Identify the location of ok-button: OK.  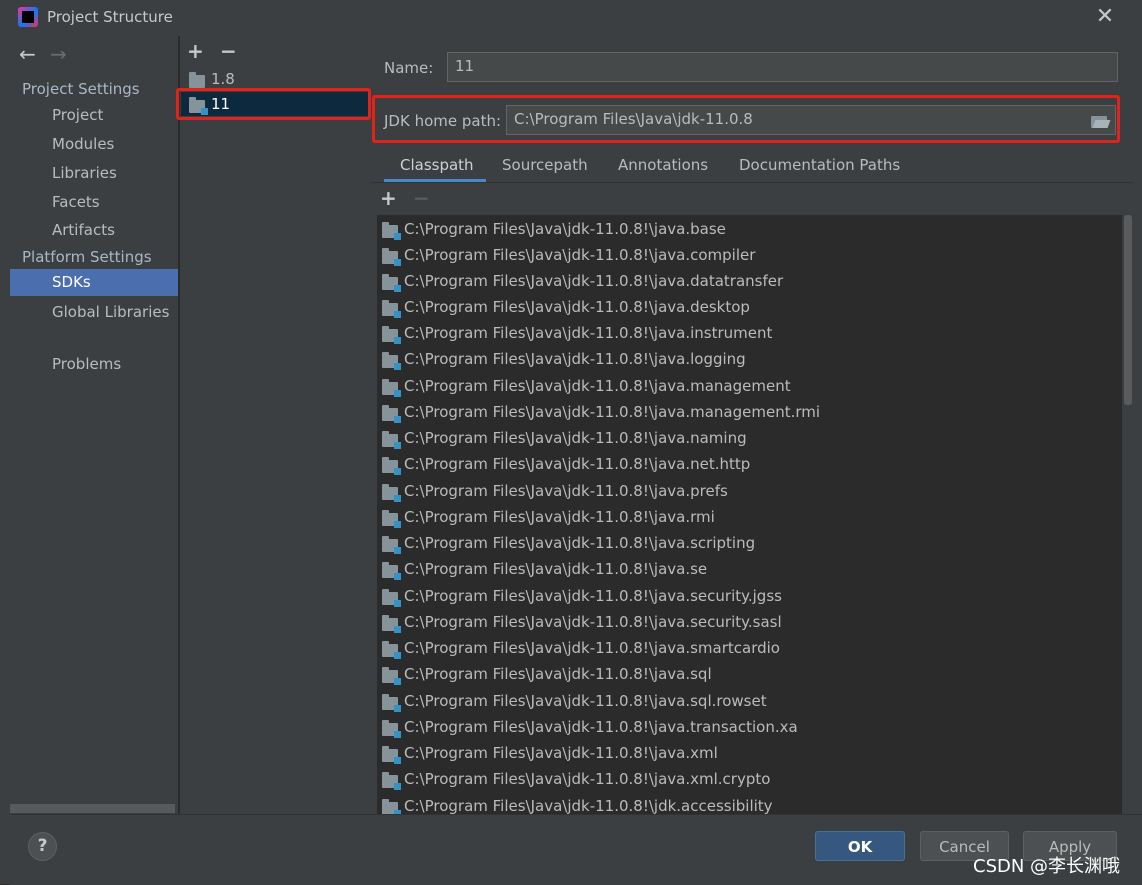
(860, 846).